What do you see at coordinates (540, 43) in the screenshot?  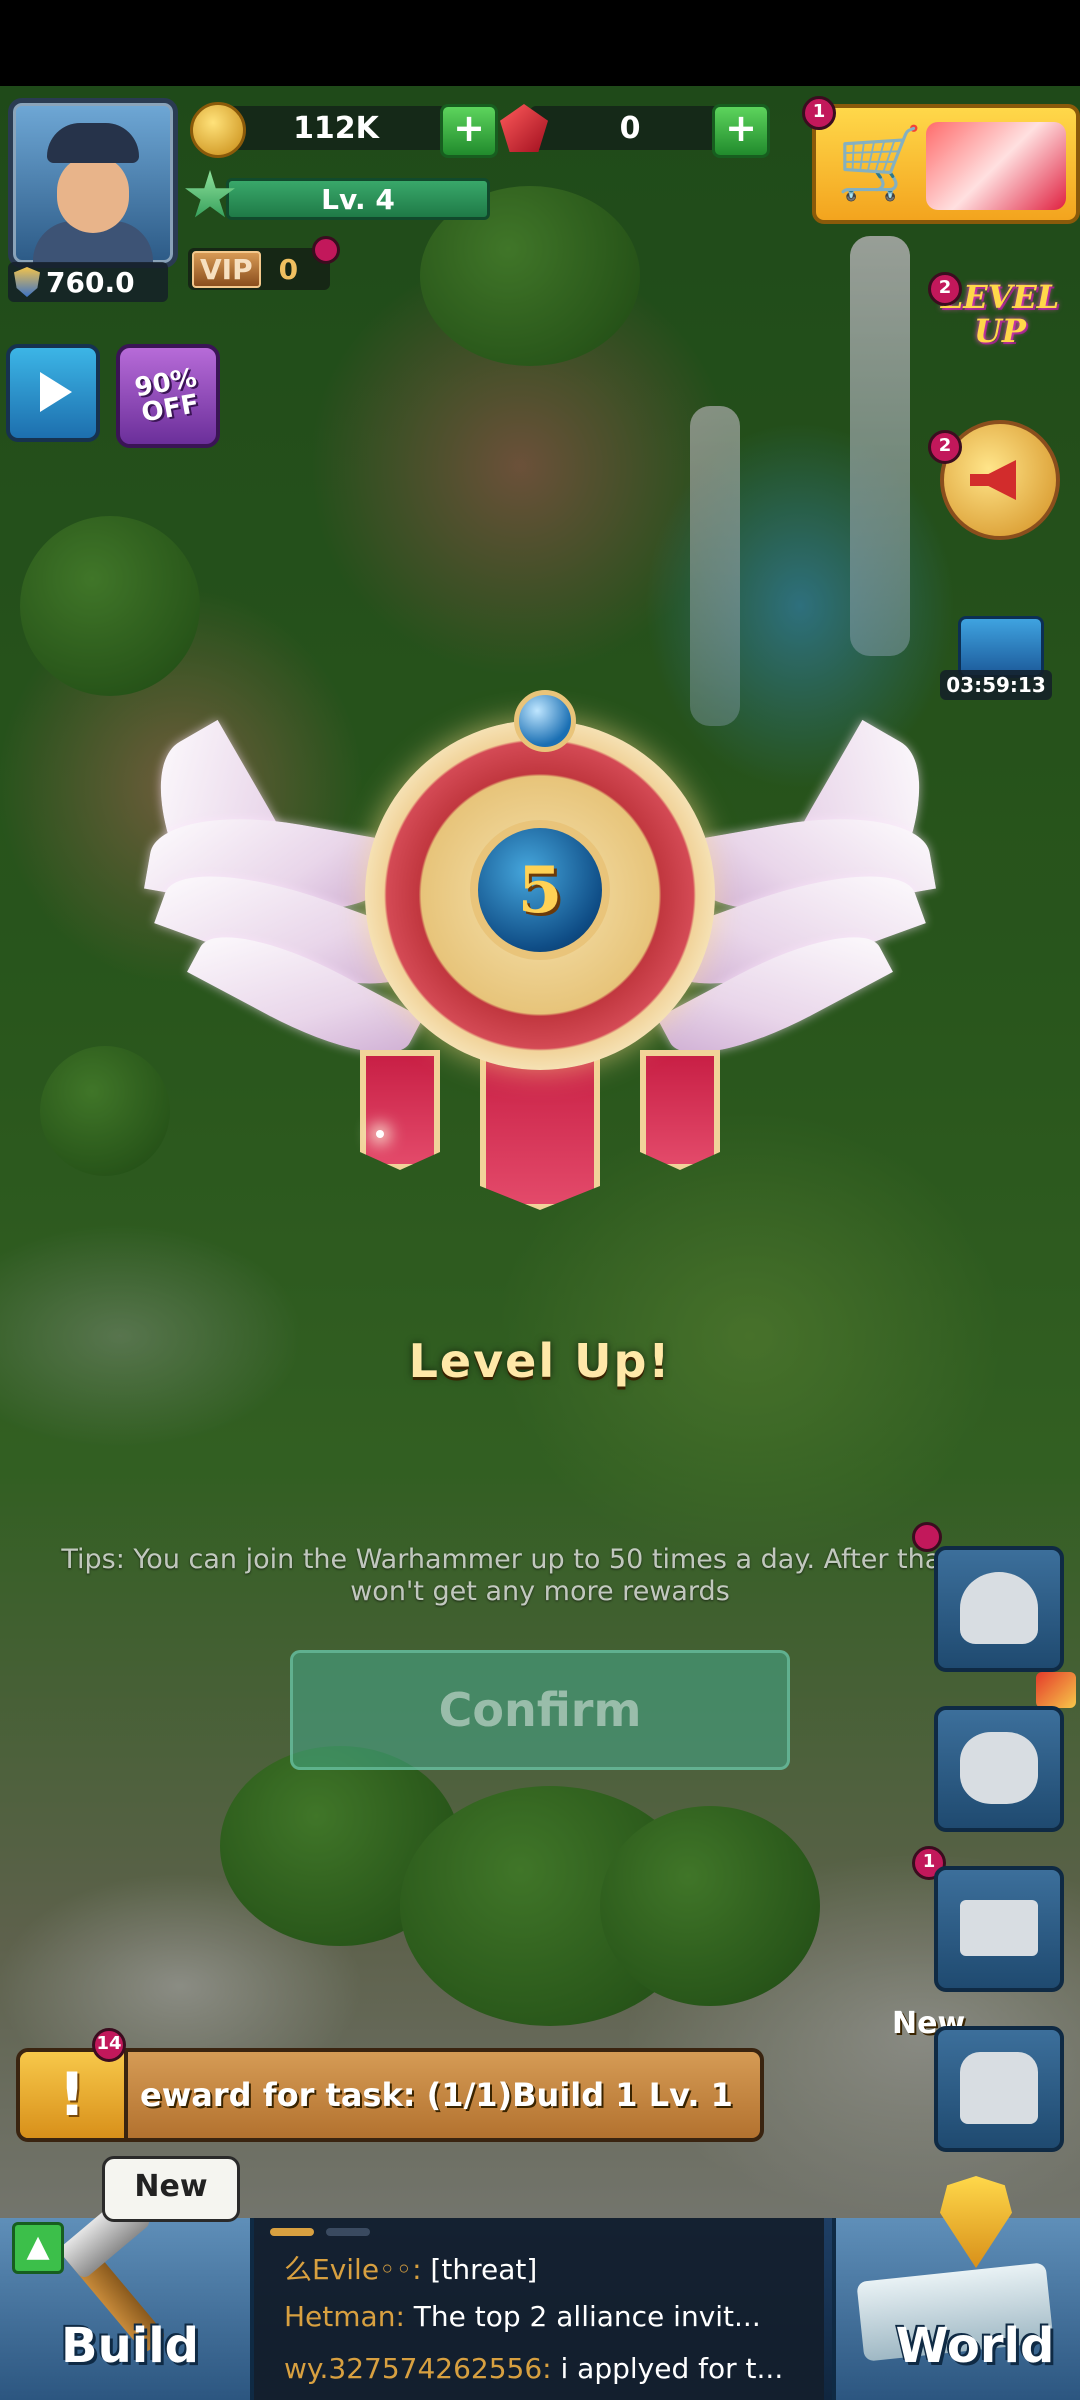 I see `status-bar` at bounding box center [540, 43].